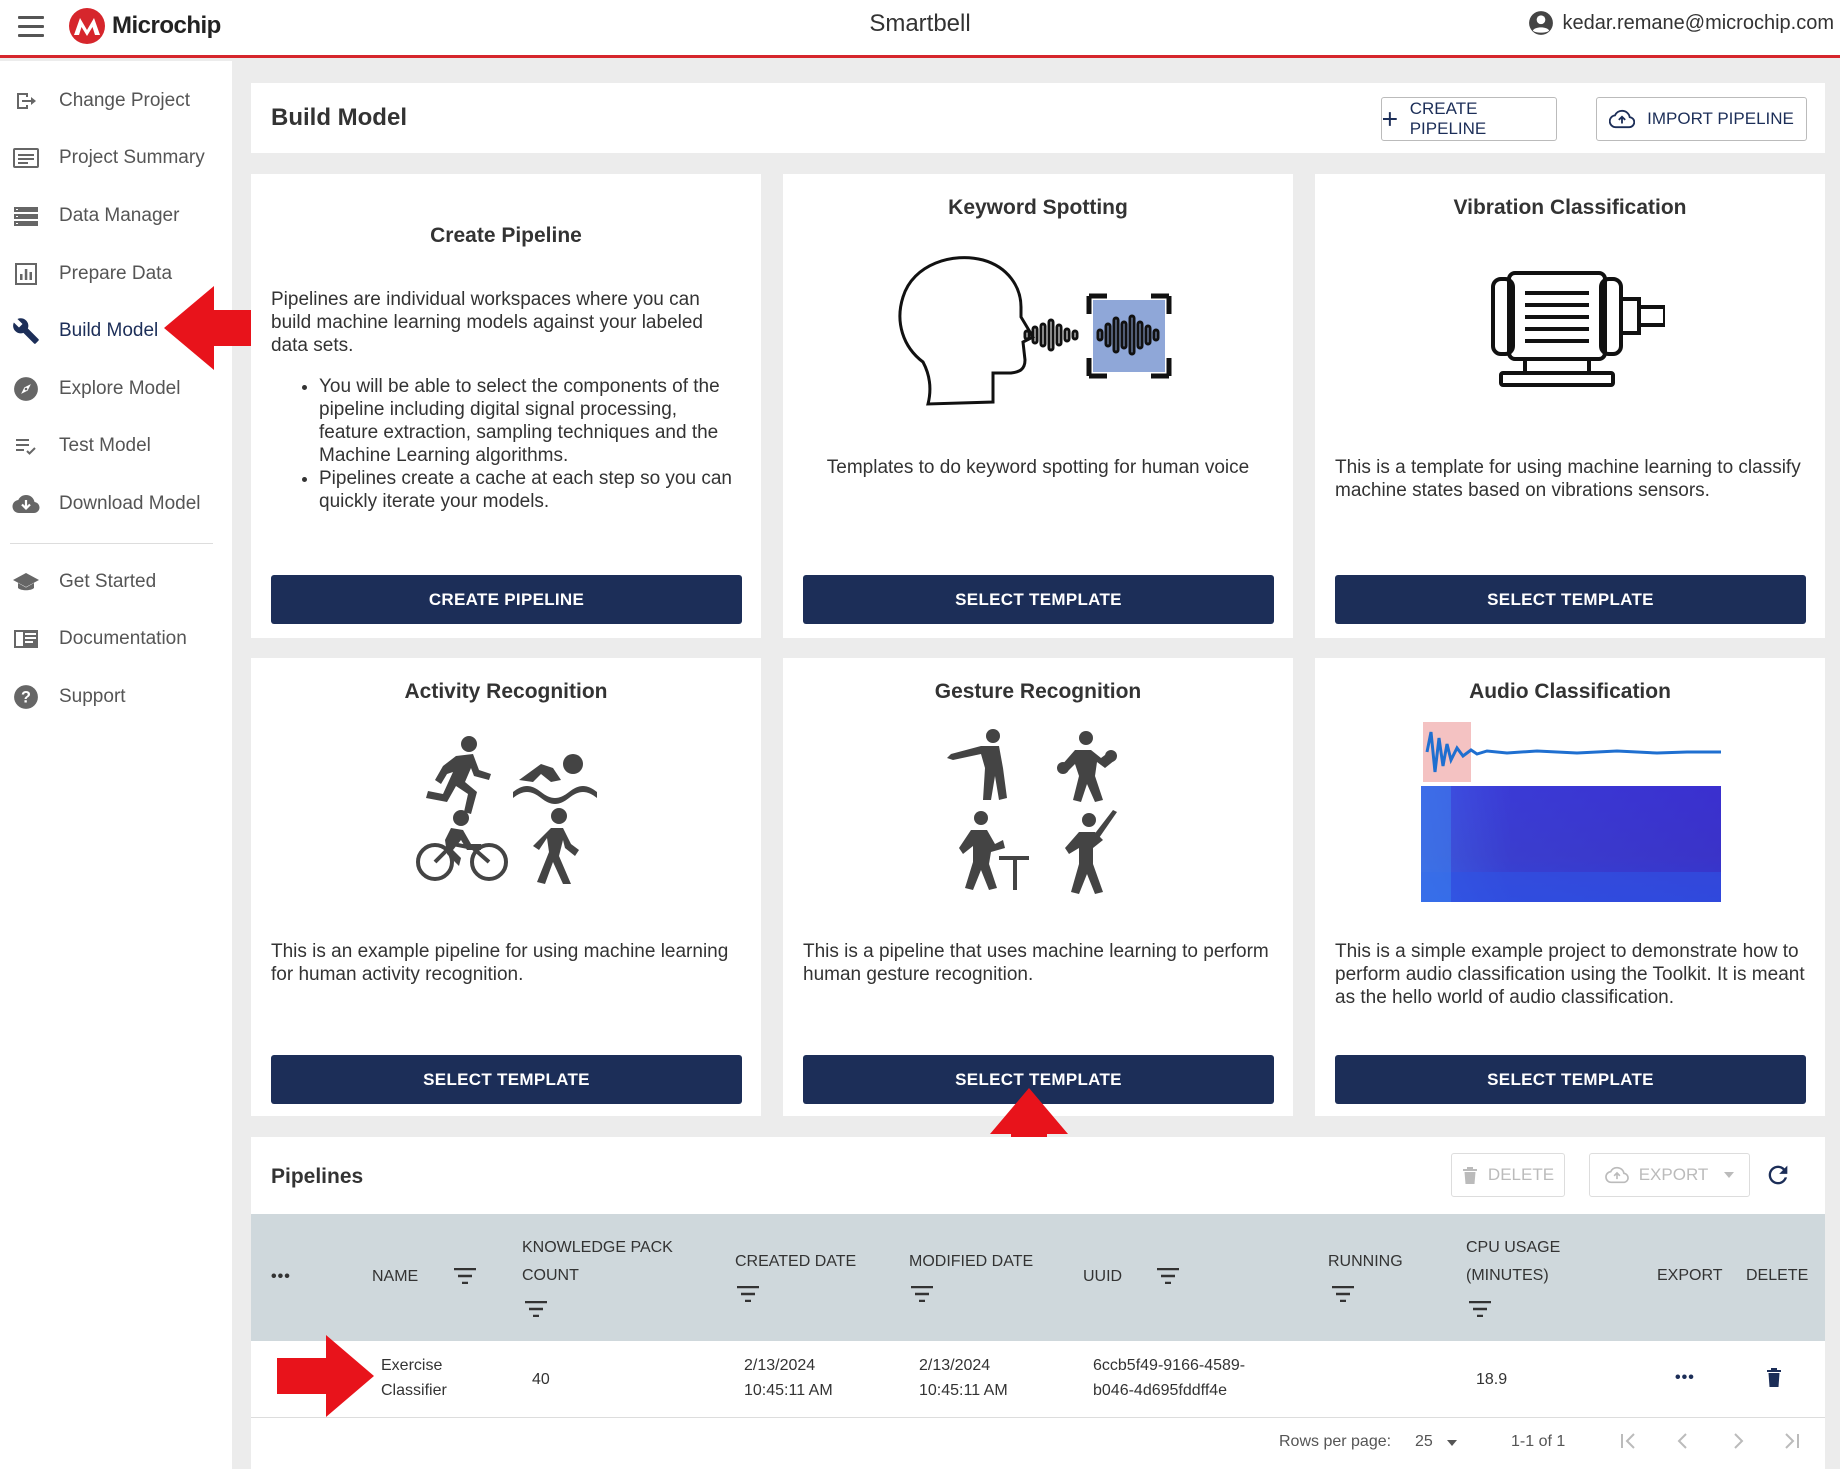 This screenshot has height=1469, width=1840. I want to click on sidebar-item-data-manager: Data Manager, so click(116, 216).